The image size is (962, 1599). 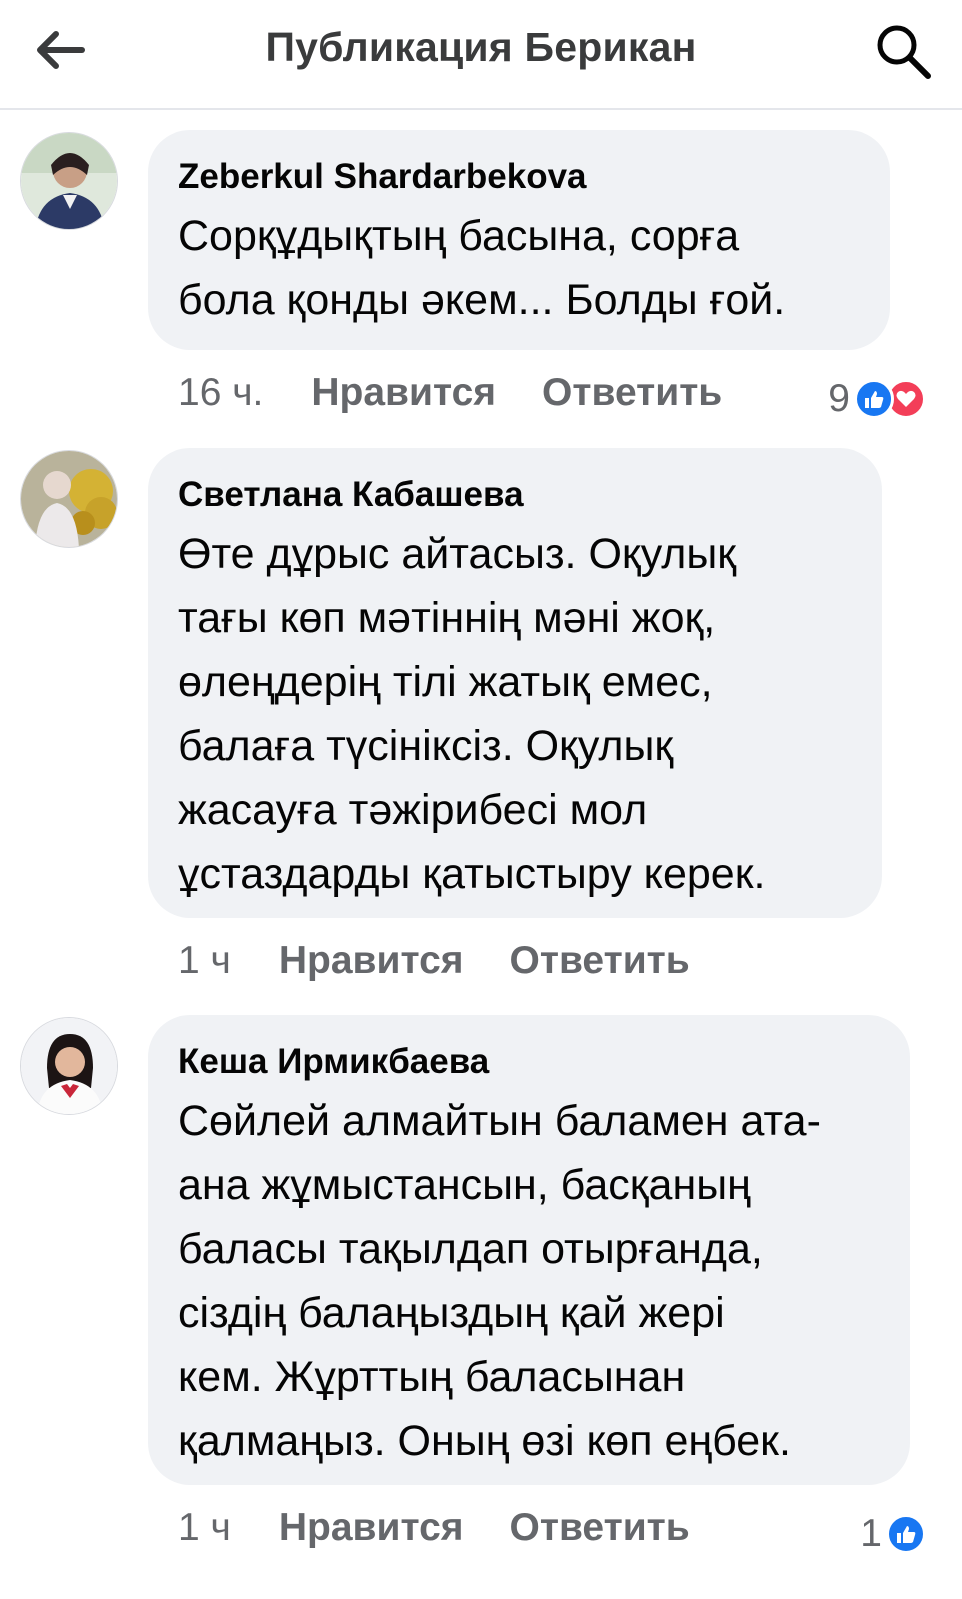 I want to click on comment-actions: 16 ч. Нравится Ответить, so click(x=473, y=393).